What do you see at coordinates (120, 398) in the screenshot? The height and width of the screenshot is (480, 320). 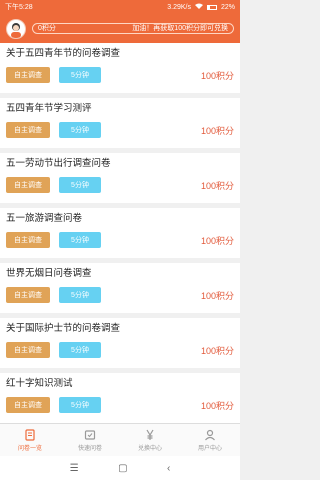 I see `survey-card: 红十字知识测试 自主调查 5分钟 100积分` at bounding box center [120, 398].